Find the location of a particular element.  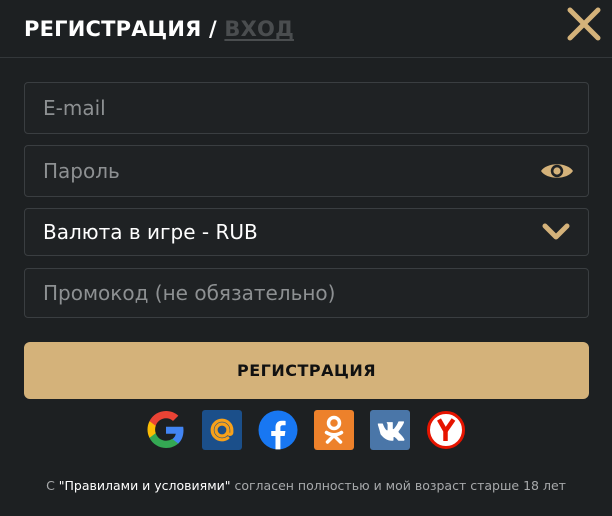

email-field: E-mail is located at coordinates (306, 108).